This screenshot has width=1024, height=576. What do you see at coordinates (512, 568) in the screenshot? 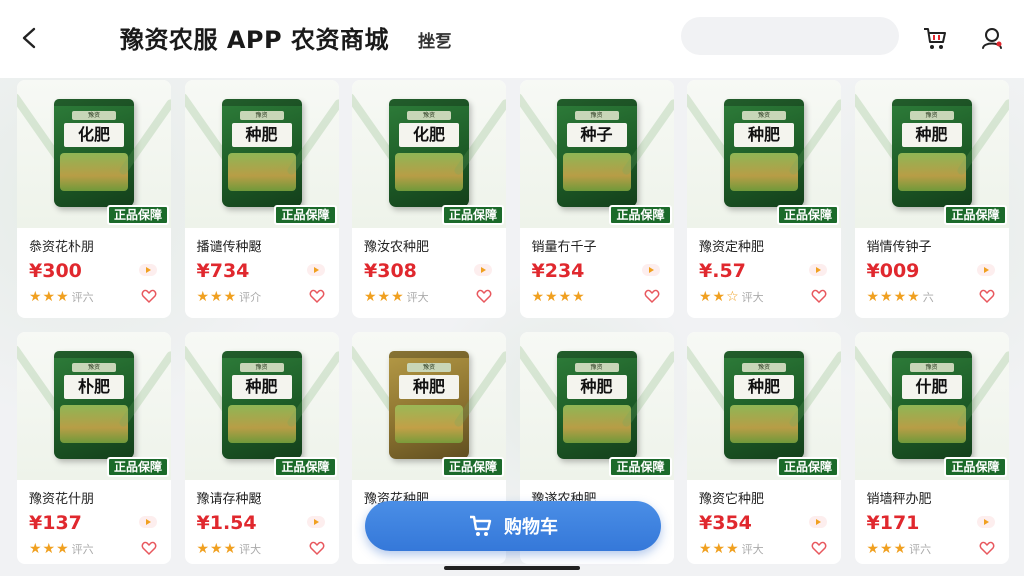
I see `home-indicator` at bounding box center [512, 568].